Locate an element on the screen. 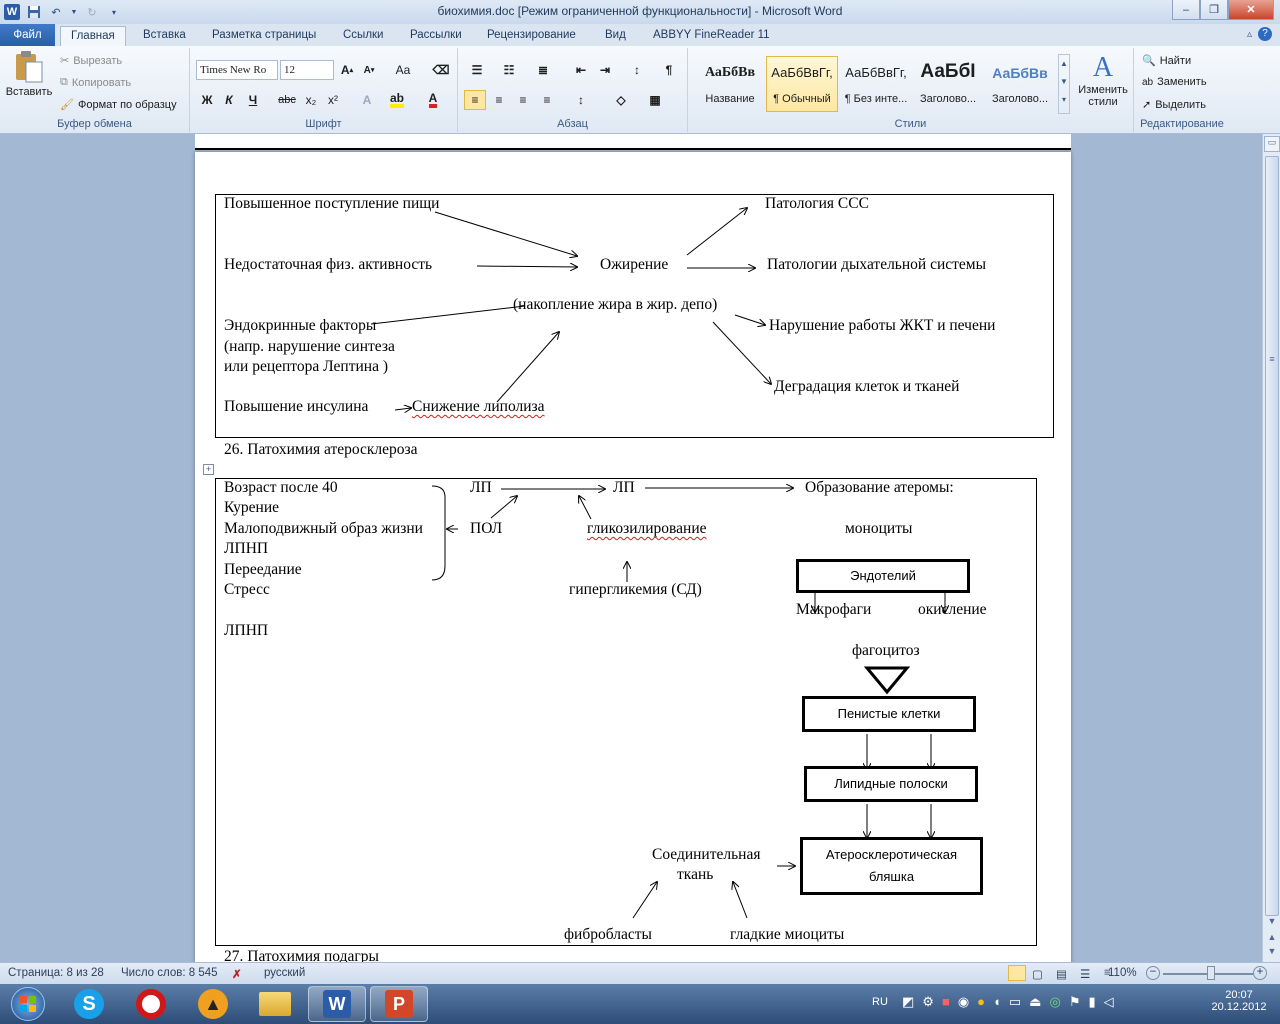  highlight-icon: ab is located at coordinates (397, 100).